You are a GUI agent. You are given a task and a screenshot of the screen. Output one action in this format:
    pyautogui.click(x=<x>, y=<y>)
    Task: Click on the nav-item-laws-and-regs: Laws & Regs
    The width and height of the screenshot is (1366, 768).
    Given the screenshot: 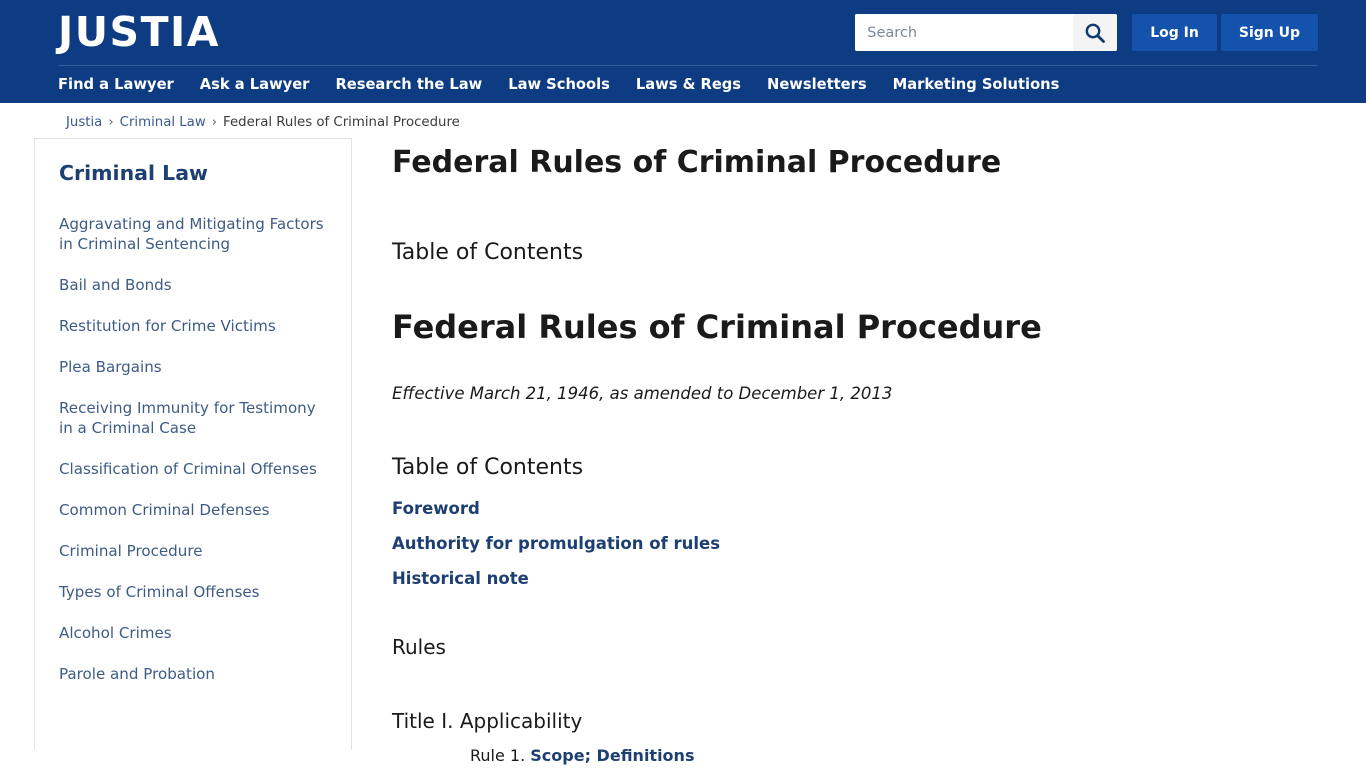 What is the action you would take?
    pyautogui.click(x=688, y=84)
    